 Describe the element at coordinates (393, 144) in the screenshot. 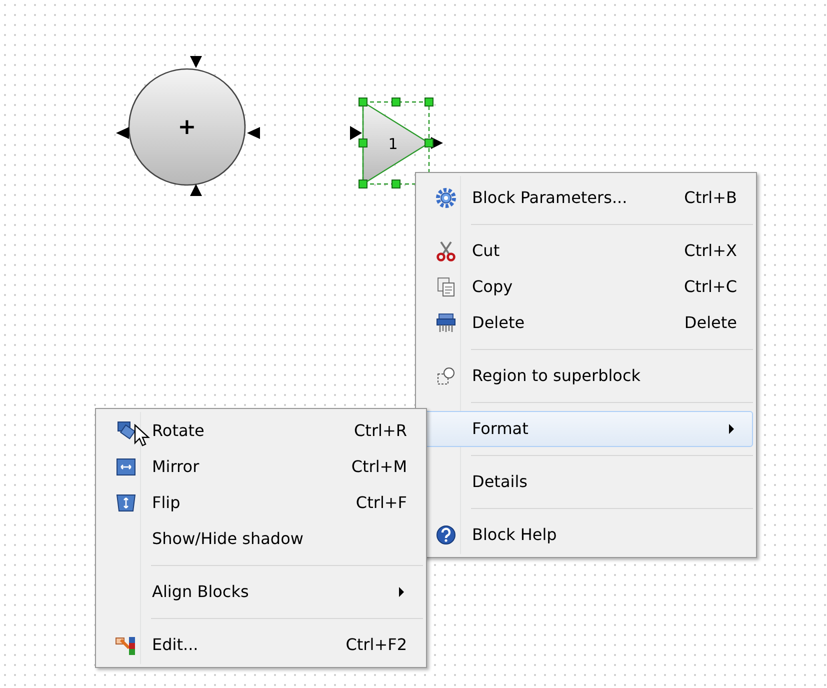

I see `block-label: 1` at that location.